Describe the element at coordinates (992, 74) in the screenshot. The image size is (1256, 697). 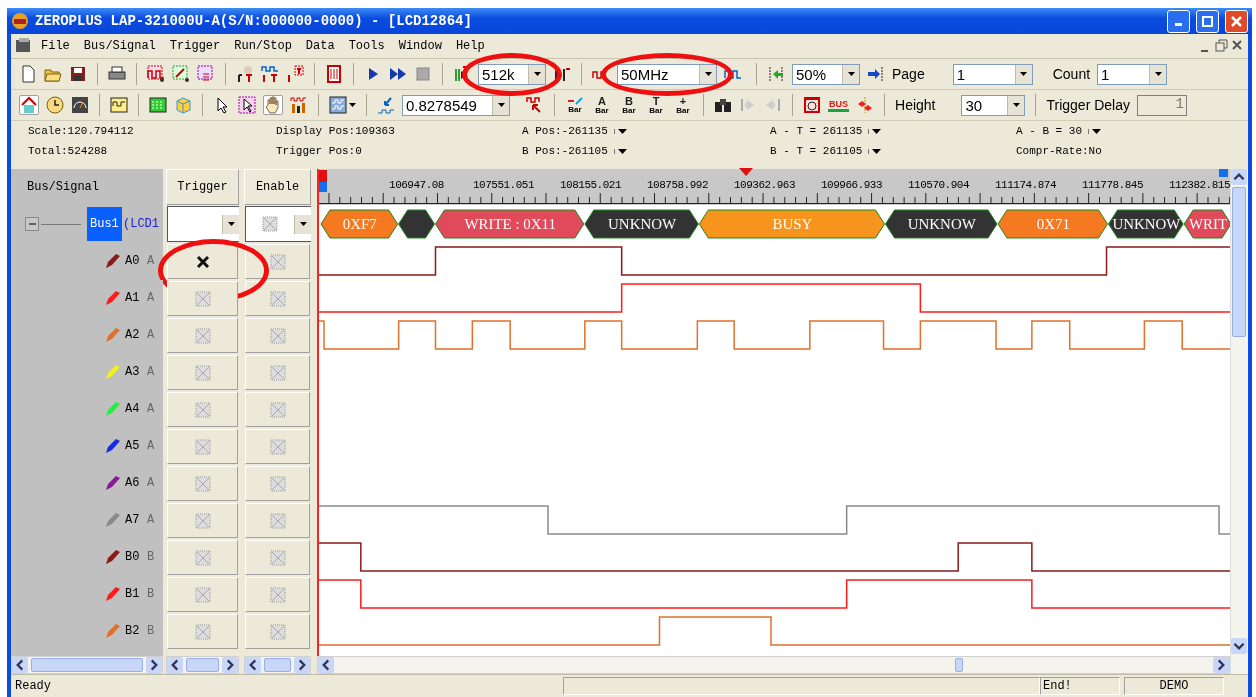
I see `page-dropdown: 1` at that location.